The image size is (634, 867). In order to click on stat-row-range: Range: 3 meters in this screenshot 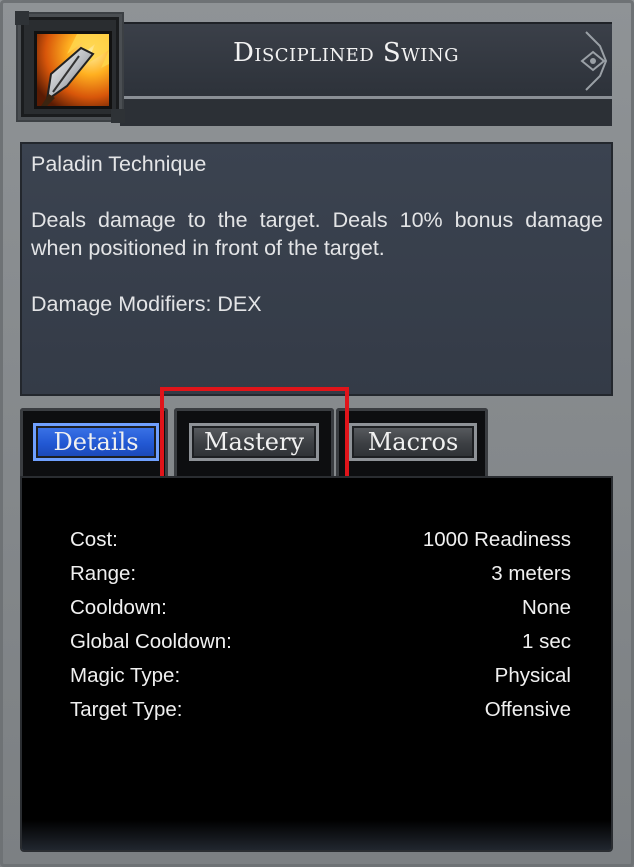, I will do `click(320, 574)`.